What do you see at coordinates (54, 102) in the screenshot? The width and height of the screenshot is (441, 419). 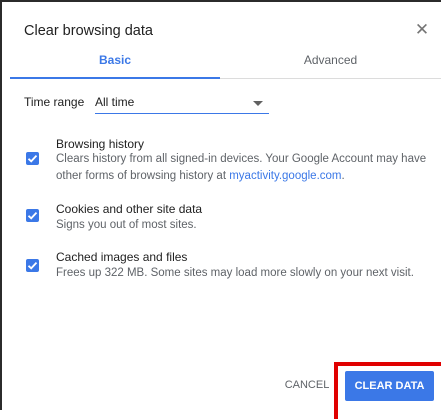 I see `time-range-label: Time range` at bounding box center [54, 102].